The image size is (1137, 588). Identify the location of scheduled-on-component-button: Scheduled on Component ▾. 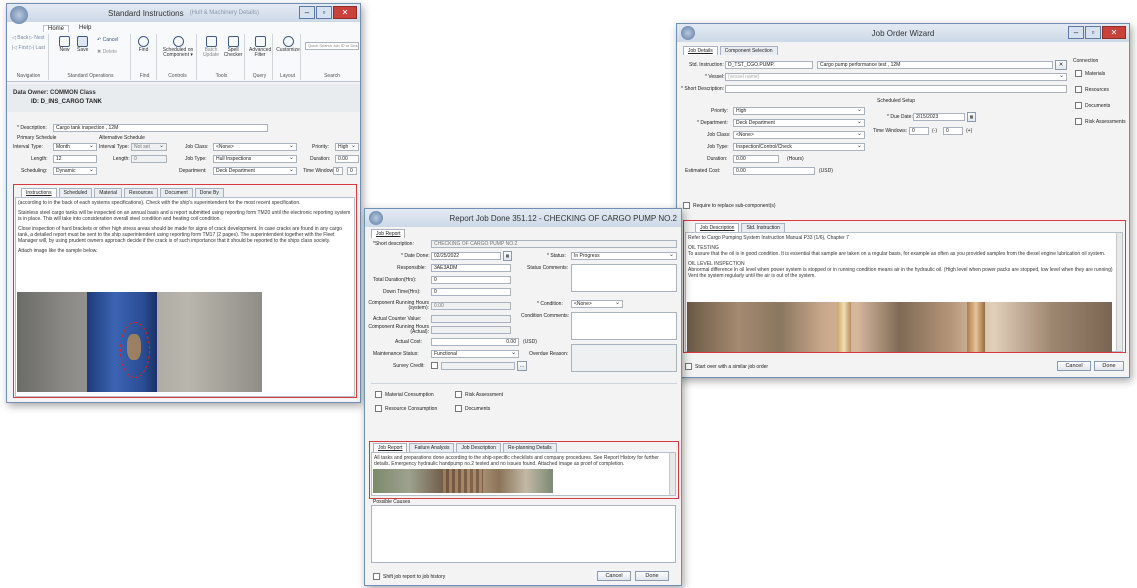
(178, 47).